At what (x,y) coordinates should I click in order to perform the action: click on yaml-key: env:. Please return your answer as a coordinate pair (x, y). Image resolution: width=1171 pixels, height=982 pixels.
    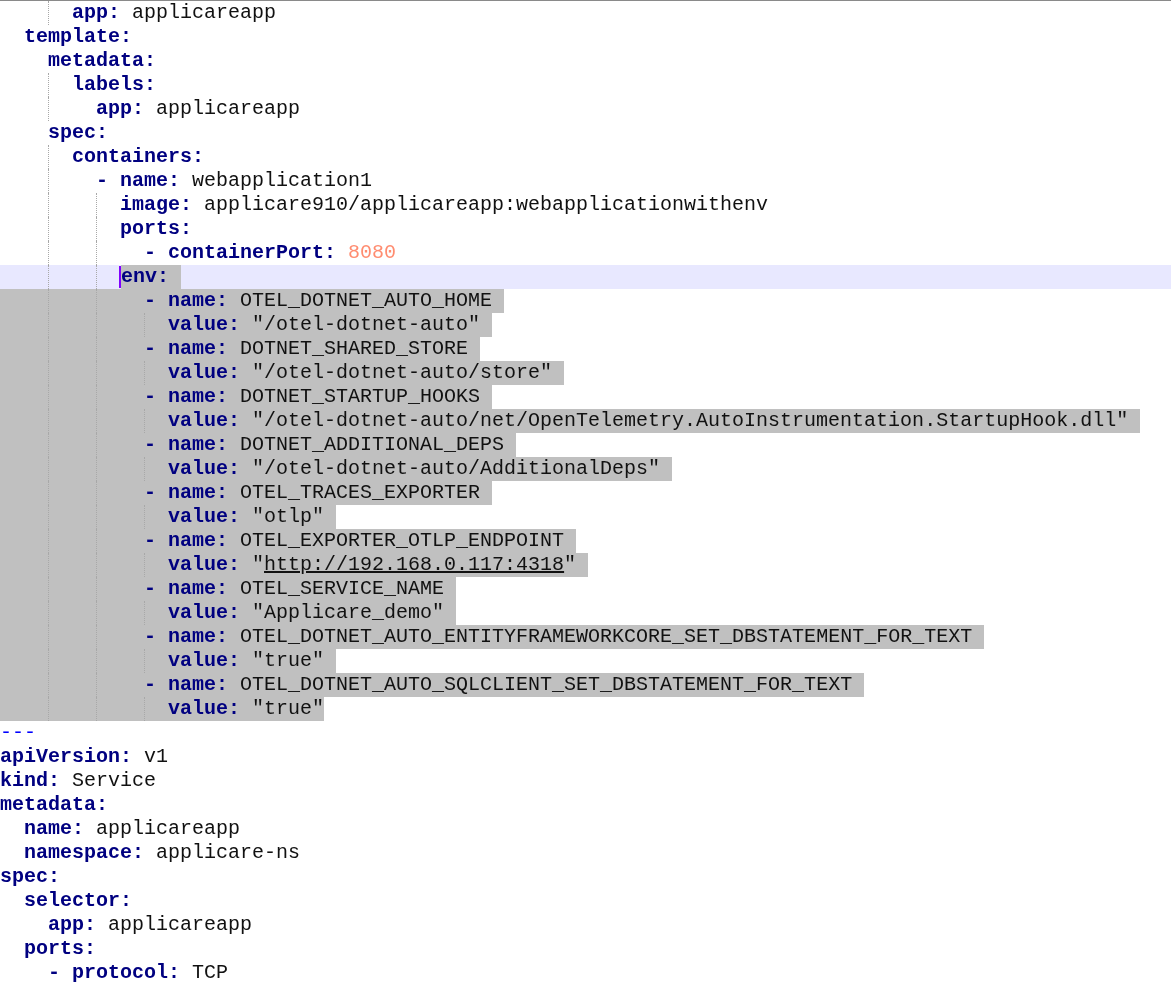
    Looking at the image, I should click on (145, 277).